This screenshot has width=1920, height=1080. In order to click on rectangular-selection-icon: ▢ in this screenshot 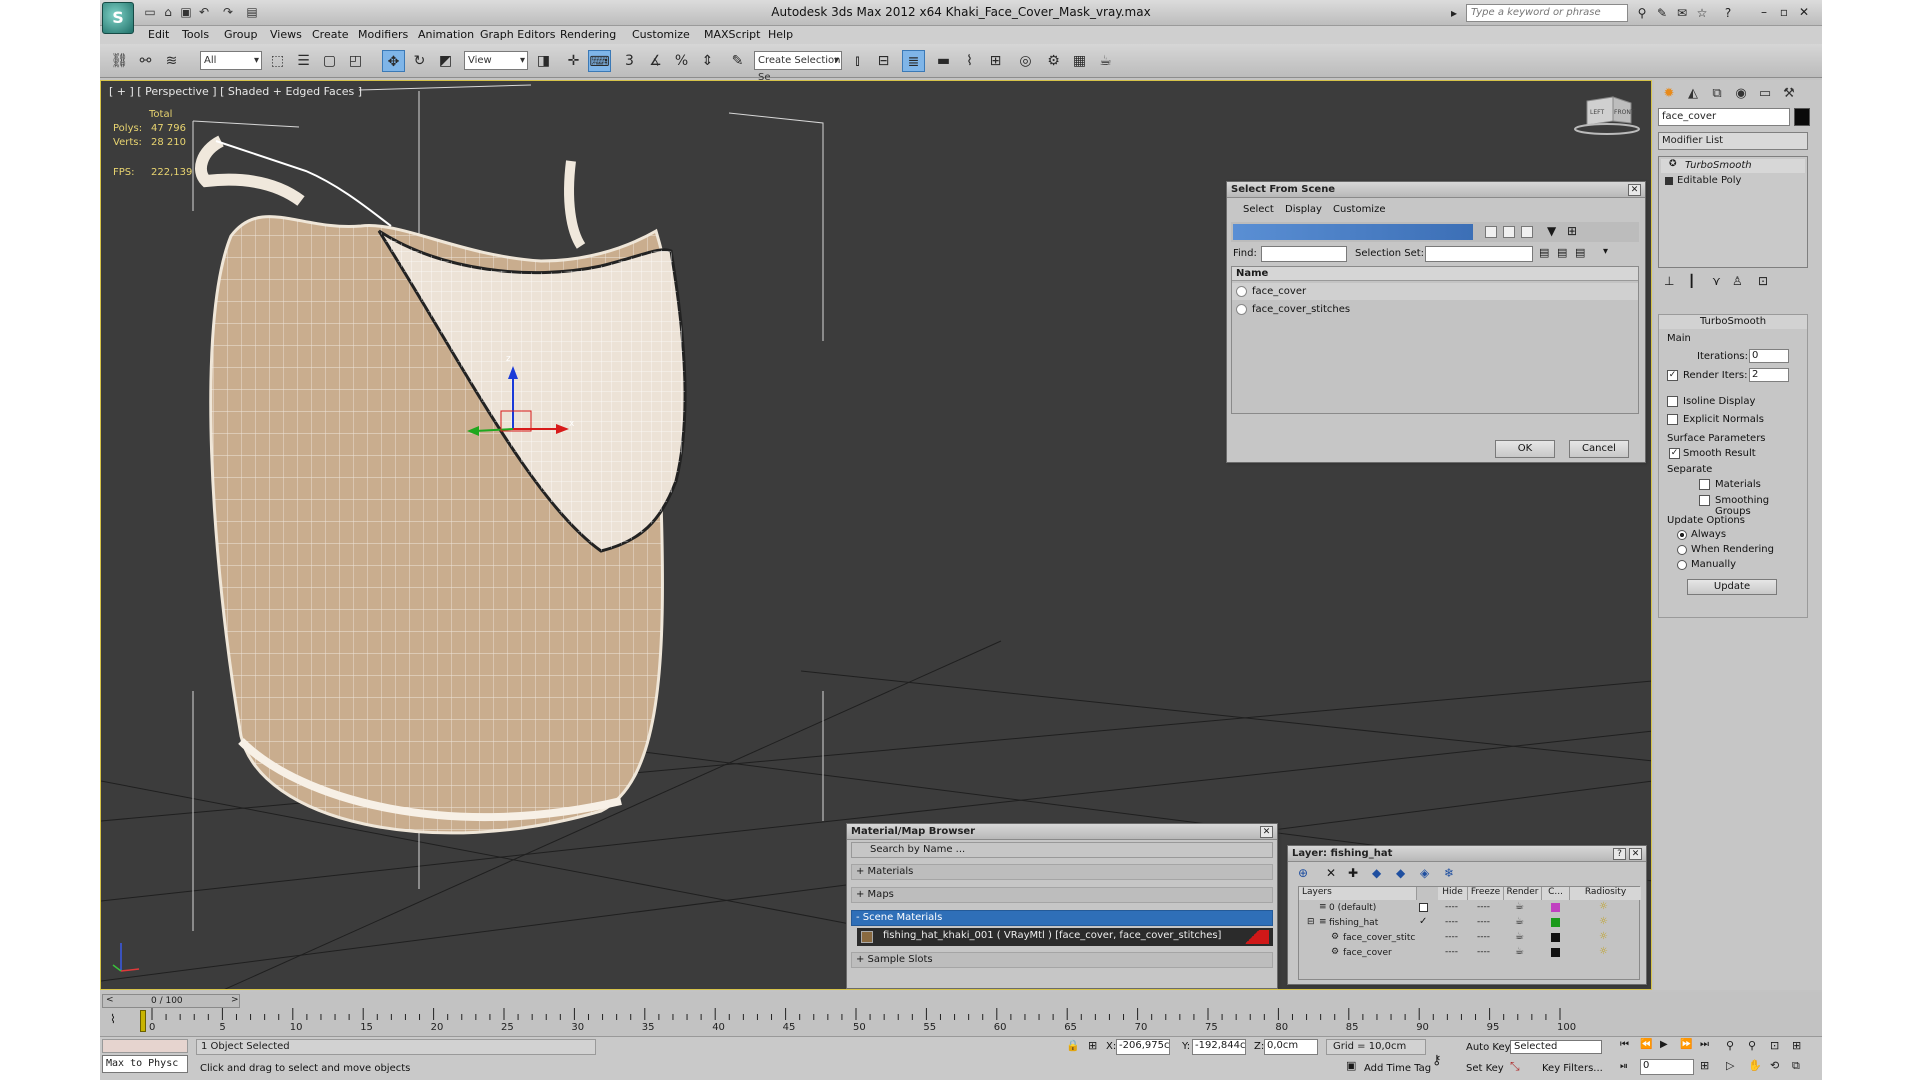, I will do `click(329, 61)`.